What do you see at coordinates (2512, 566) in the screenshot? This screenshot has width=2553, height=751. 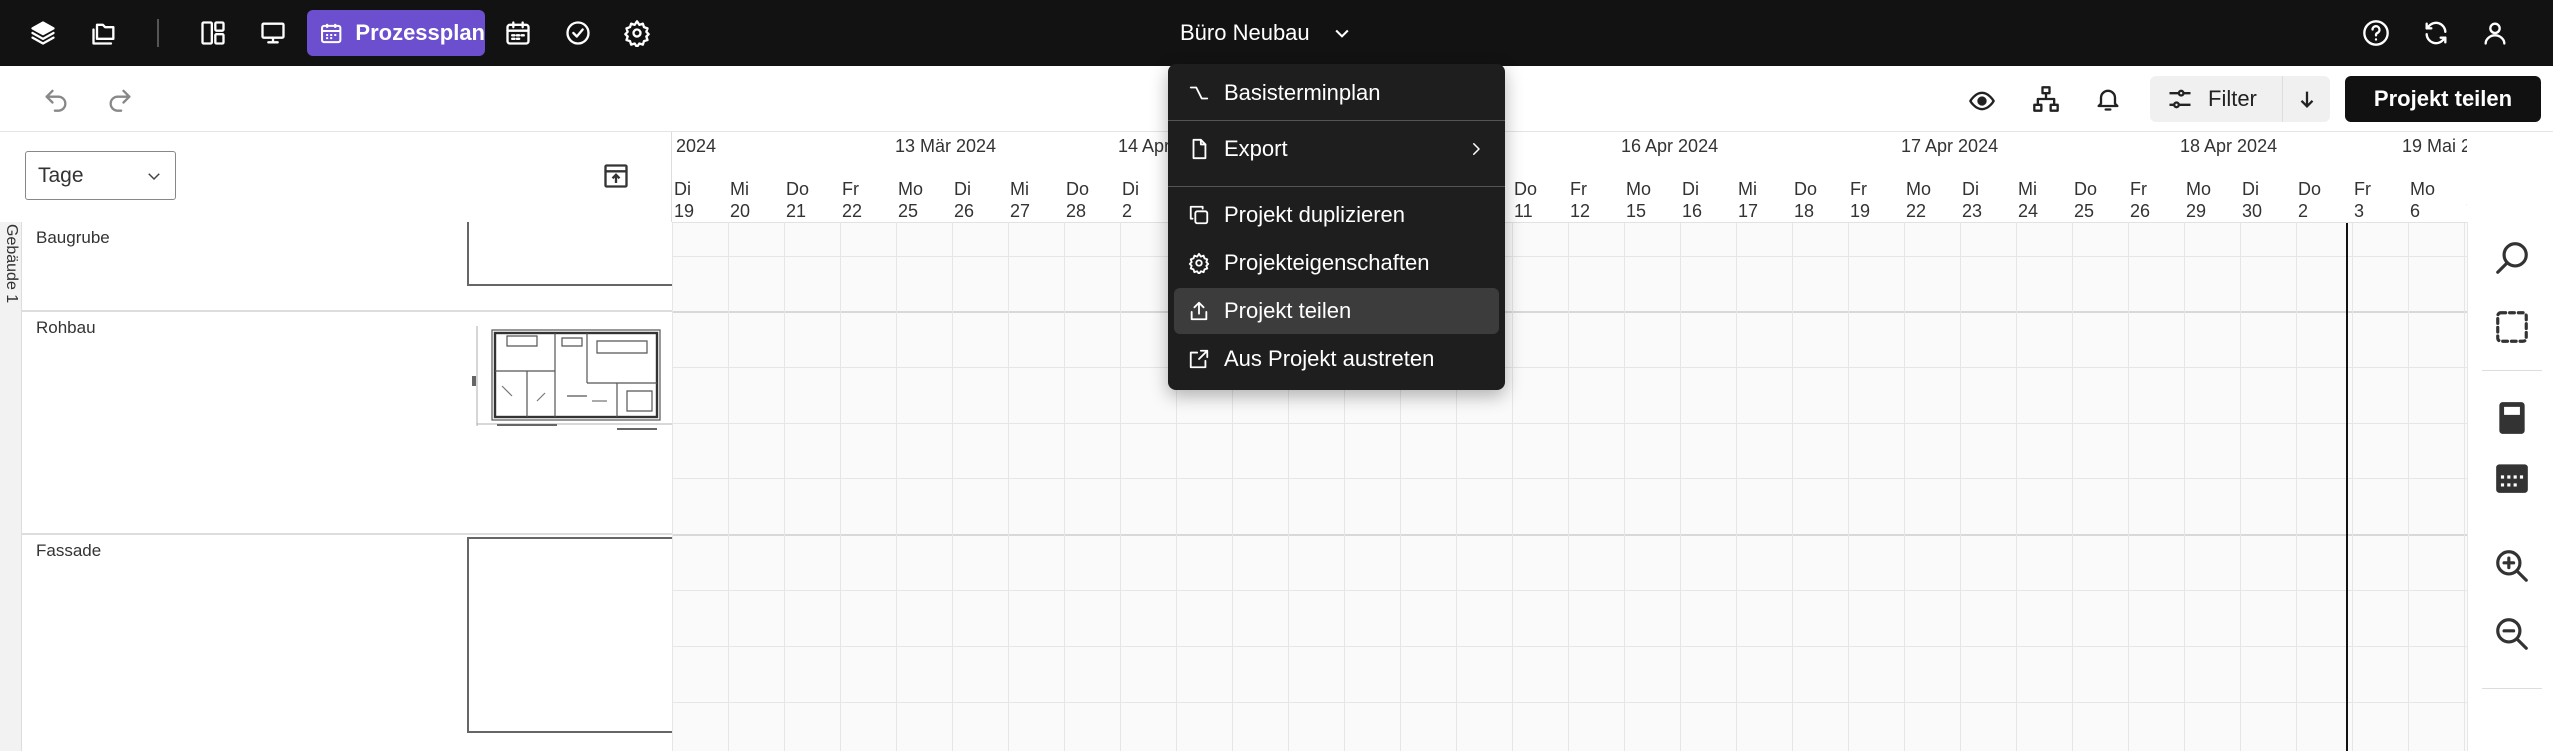 I see `zoom-in-icon` at bounding box center [2512, 566].